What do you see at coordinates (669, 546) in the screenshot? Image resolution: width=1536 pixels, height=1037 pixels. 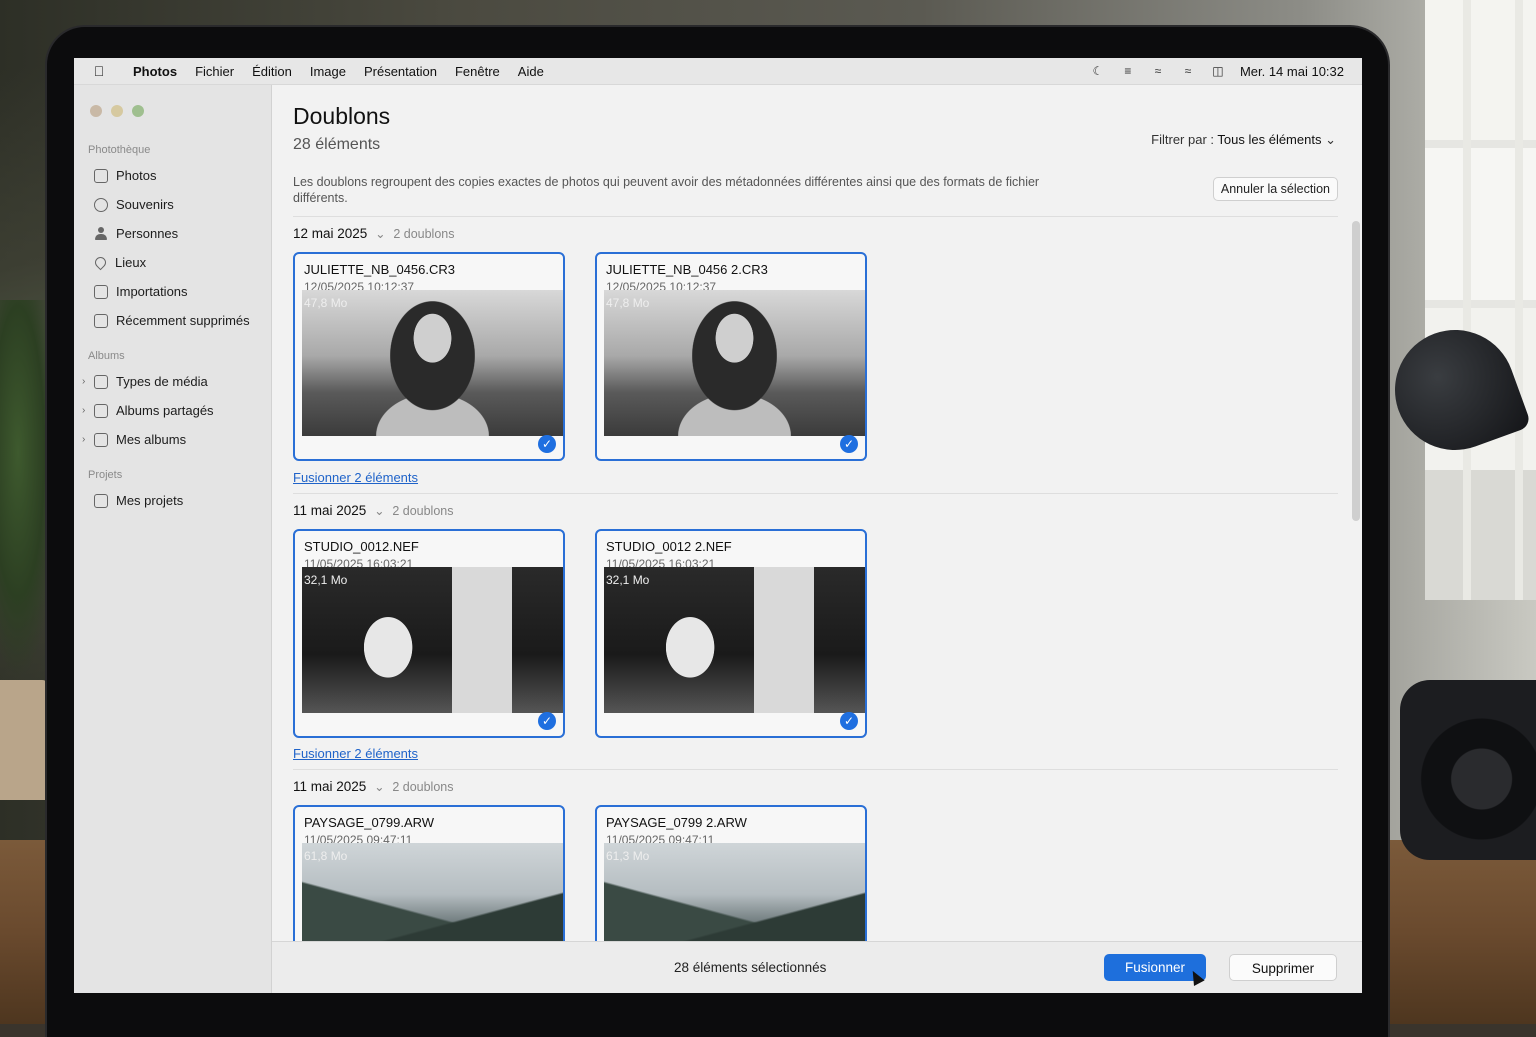 I see `file-name: STUDIO_0012 2.NEF` at bounding box center [669, 546].